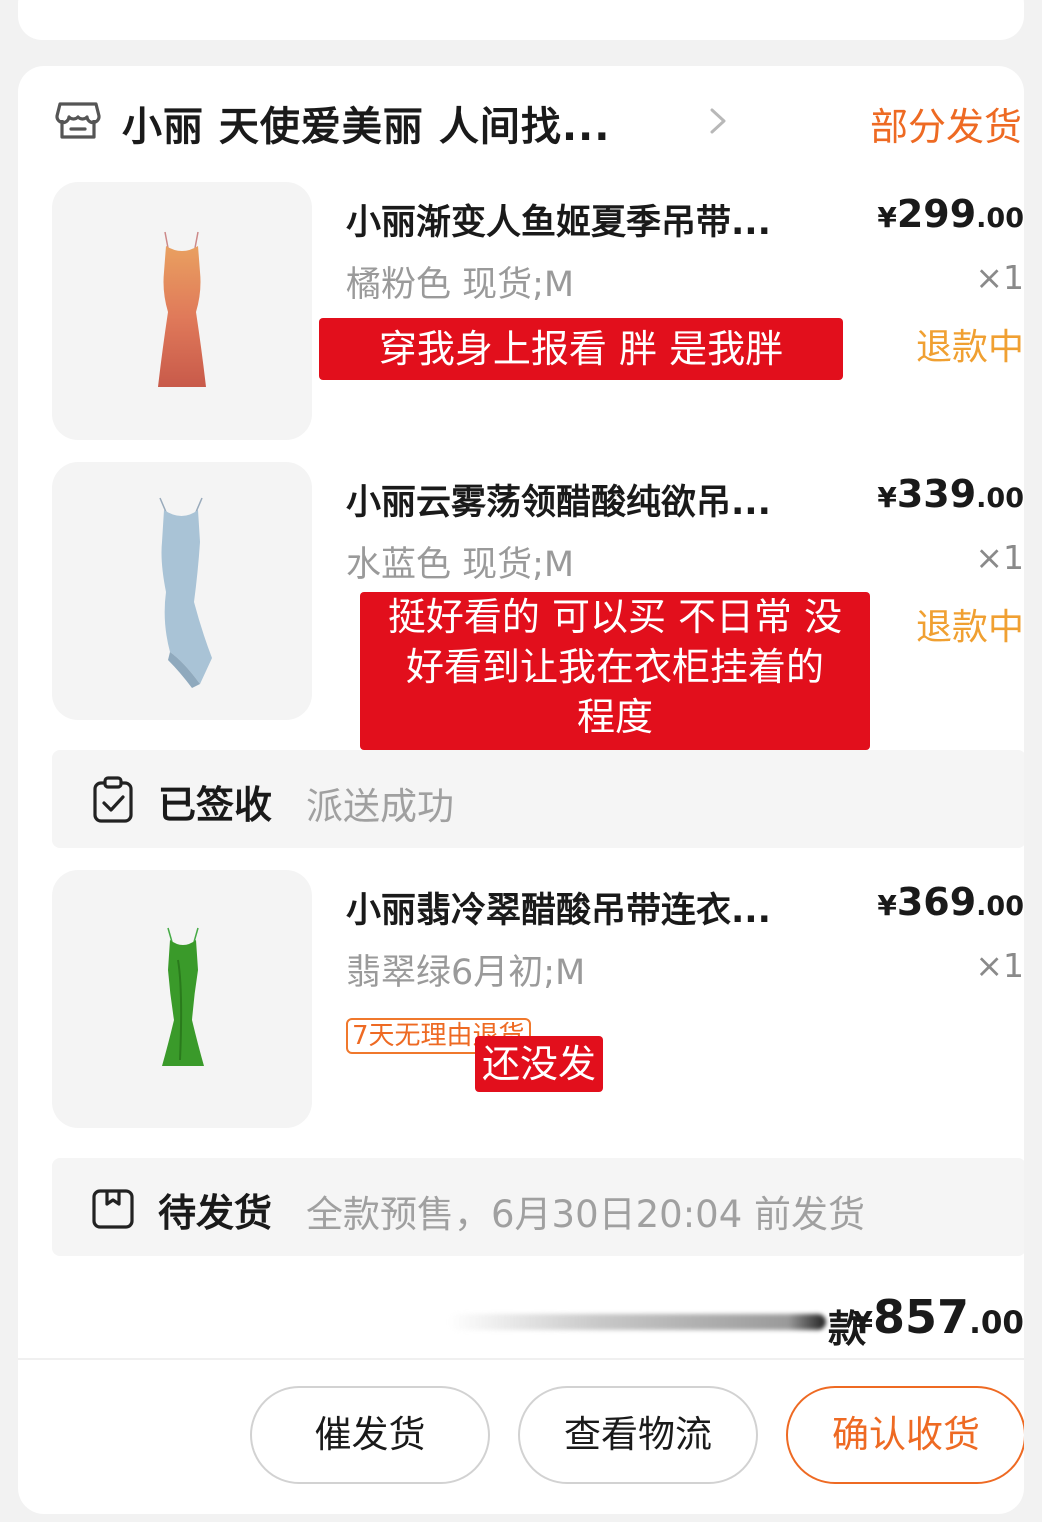 The width and height of the screenshot is (1042, 1522). I want to click on remind-shipping-button: 催发货, so click(370, 1435).